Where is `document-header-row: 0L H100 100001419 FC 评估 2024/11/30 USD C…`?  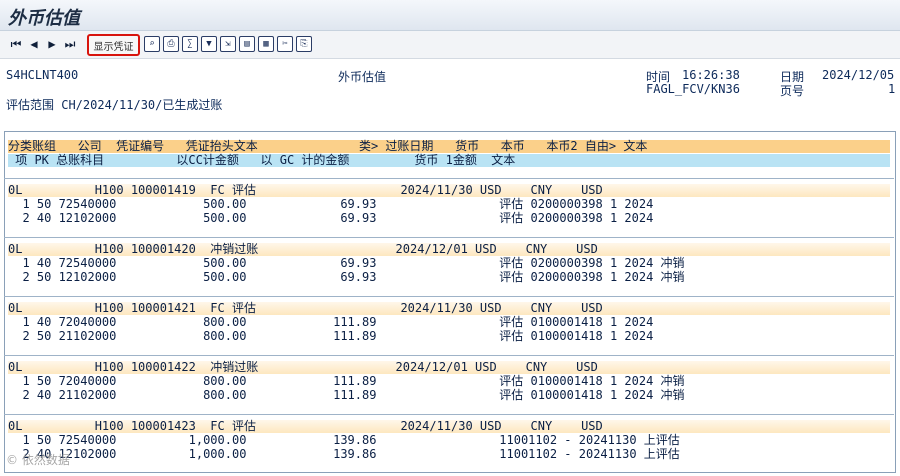 document-header-row: 0L H100 100001419 FC 评估 2024/11/30 USD C… is located at coordinates (449, 190).